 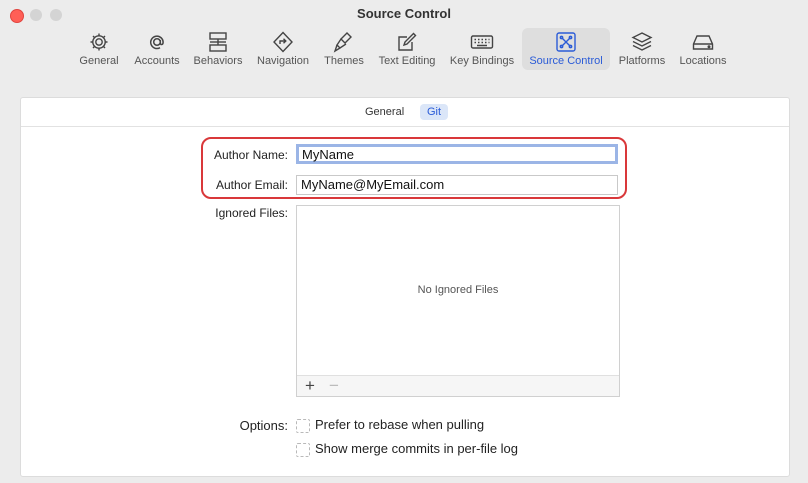 What do you see at coordinates (642, 41) in the screenshot?
I see `stack-icon` at bounding box center [642, 41].